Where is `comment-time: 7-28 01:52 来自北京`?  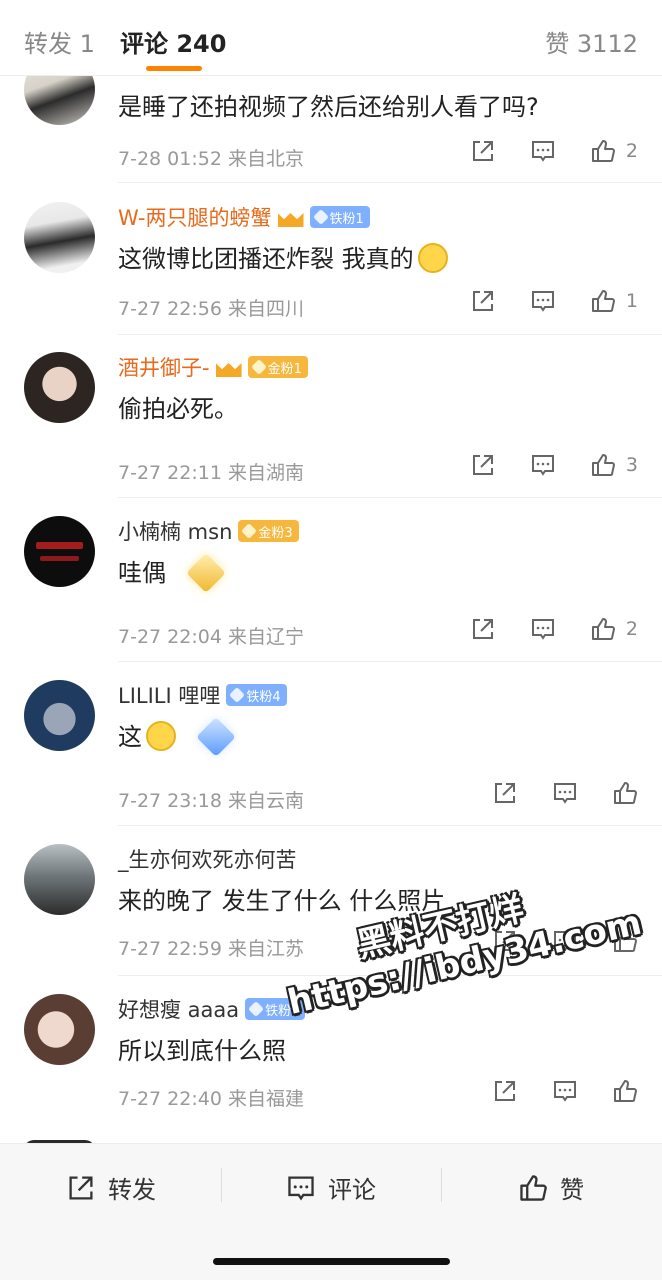 comment-time: 7-28 01:52 来自北京 is located at coordinates (211, 159).